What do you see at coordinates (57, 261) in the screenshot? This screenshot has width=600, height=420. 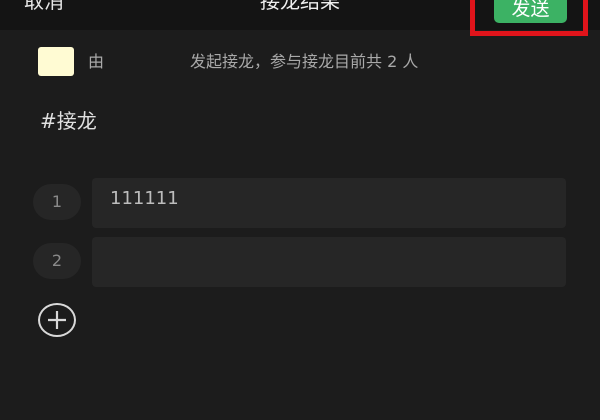 I see `entry-number: 2` at bounding box center [57, 261].